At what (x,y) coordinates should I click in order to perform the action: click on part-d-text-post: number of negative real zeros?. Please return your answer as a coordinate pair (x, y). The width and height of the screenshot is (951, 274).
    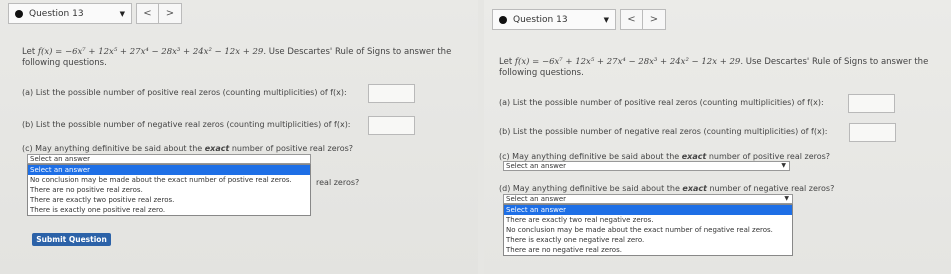
    Looking at the image, I should click on (772, 188).